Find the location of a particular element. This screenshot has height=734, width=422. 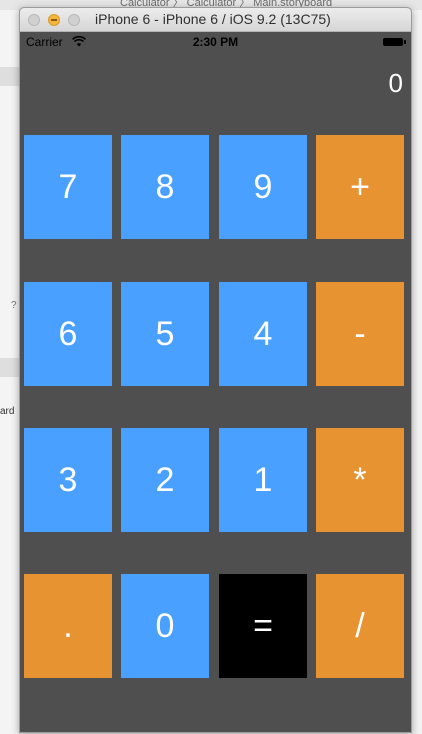

battery-icon is located at coordinates (394, 42).